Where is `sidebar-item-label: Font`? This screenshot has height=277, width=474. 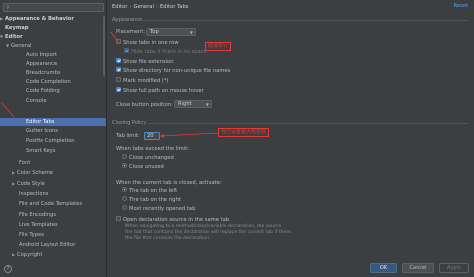
sidebar-item-label: Font is located at coordinates (25, 163).